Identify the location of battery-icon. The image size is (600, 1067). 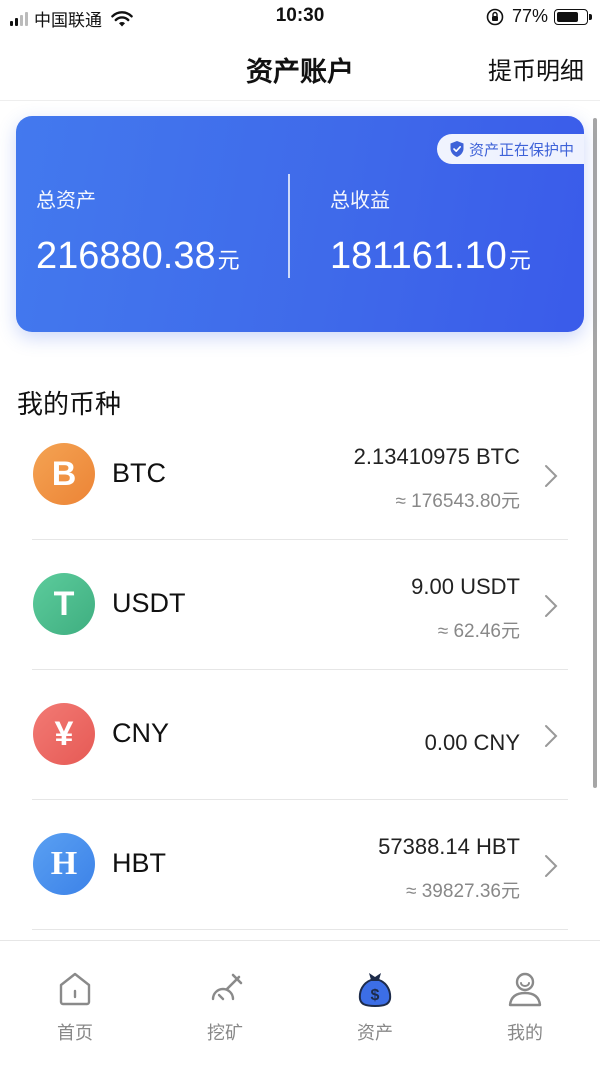
(573, 16).